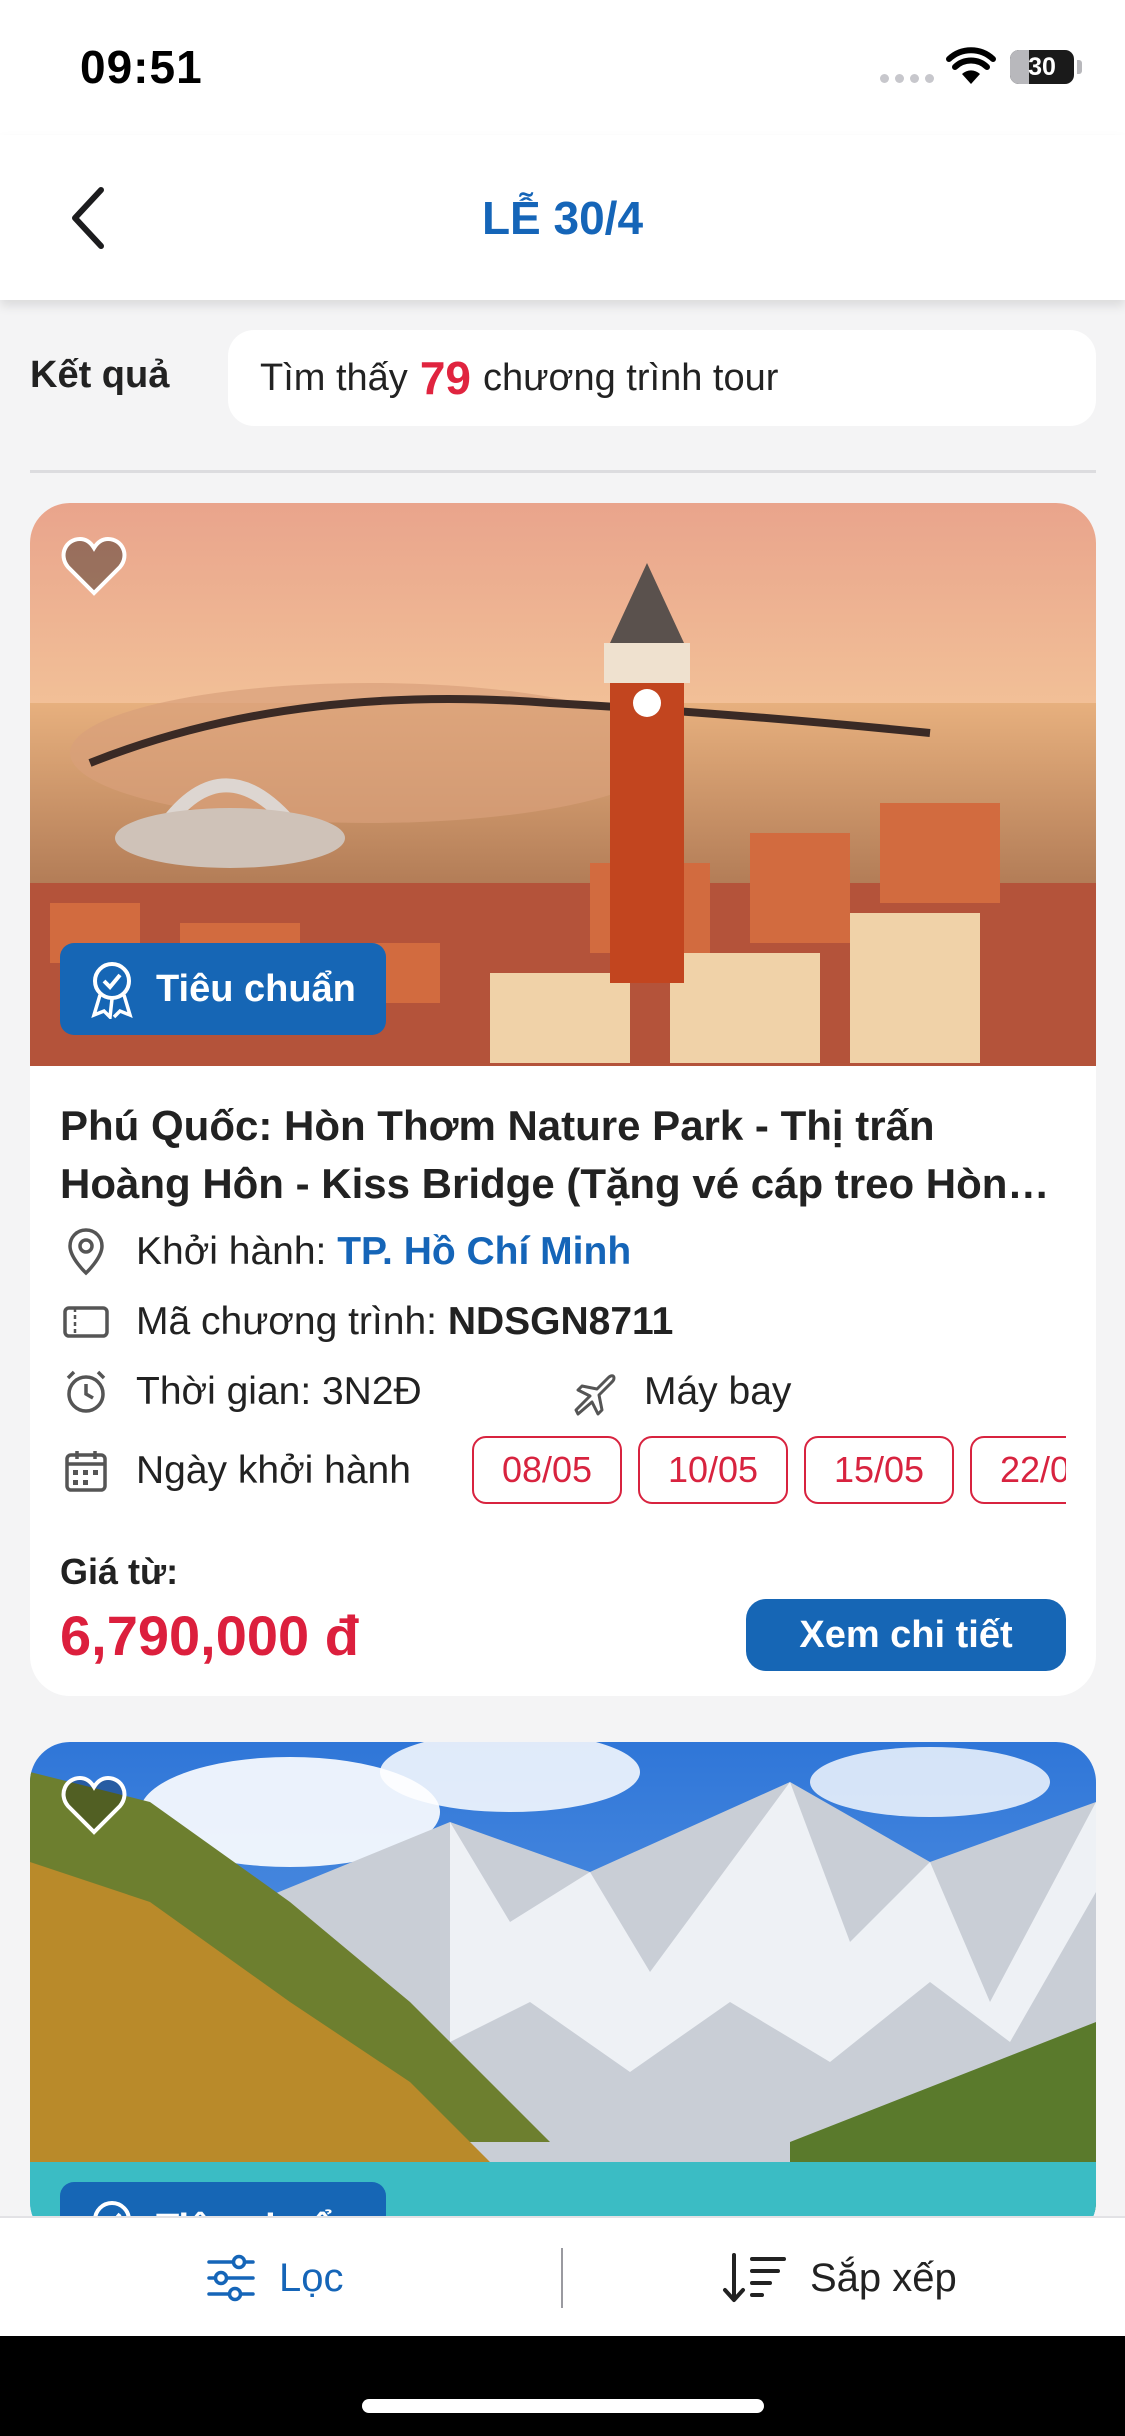 Image resolution: width=1125 pixels, height=2436 pixels. Describe the element at coordinates (879, 1470) in the screenshot. I see `date-chip: 15/05` at that location.